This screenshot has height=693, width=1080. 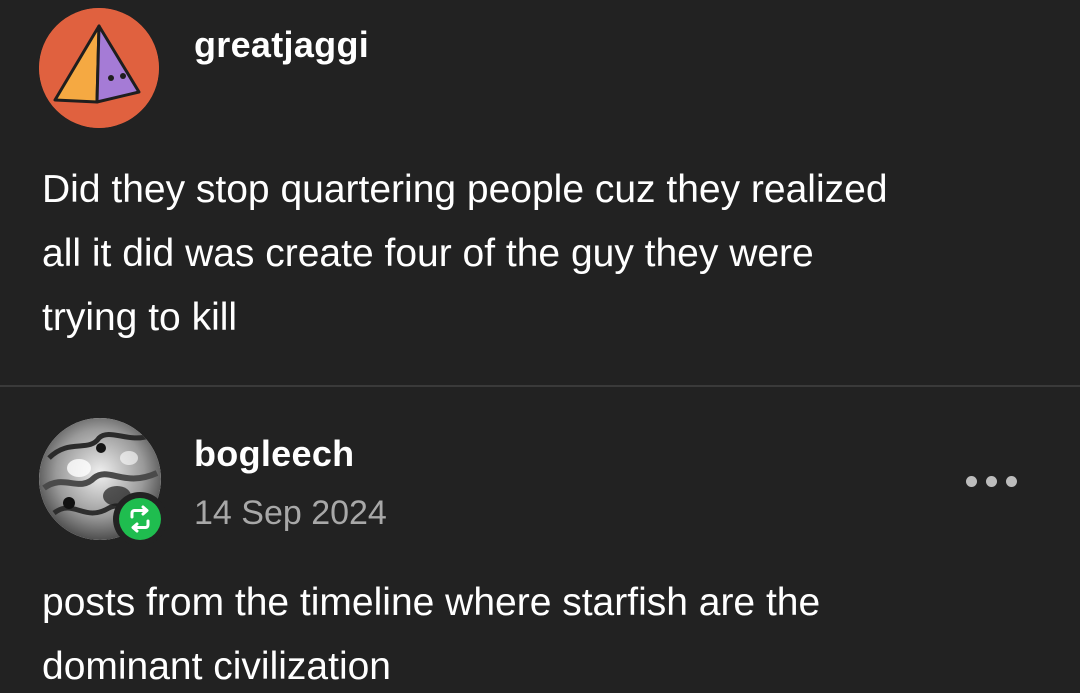 I want to click on reblog-icon, so click(x=140, y=519).